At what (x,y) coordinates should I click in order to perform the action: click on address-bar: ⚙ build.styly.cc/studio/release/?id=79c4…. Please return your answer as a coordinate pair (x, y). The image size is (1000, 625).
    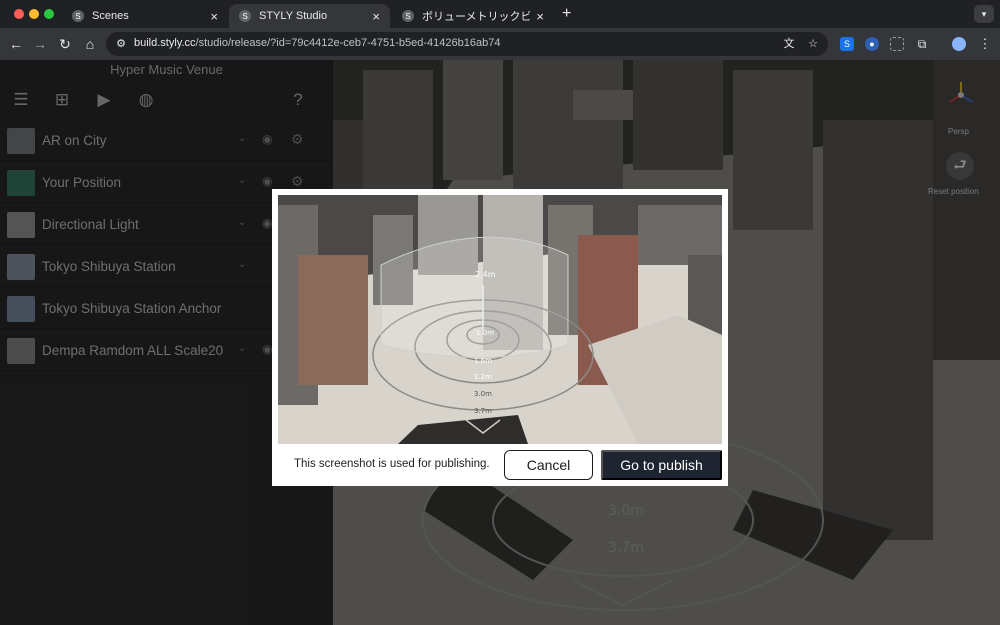
    Looking at the image, I should click on (467, 44).